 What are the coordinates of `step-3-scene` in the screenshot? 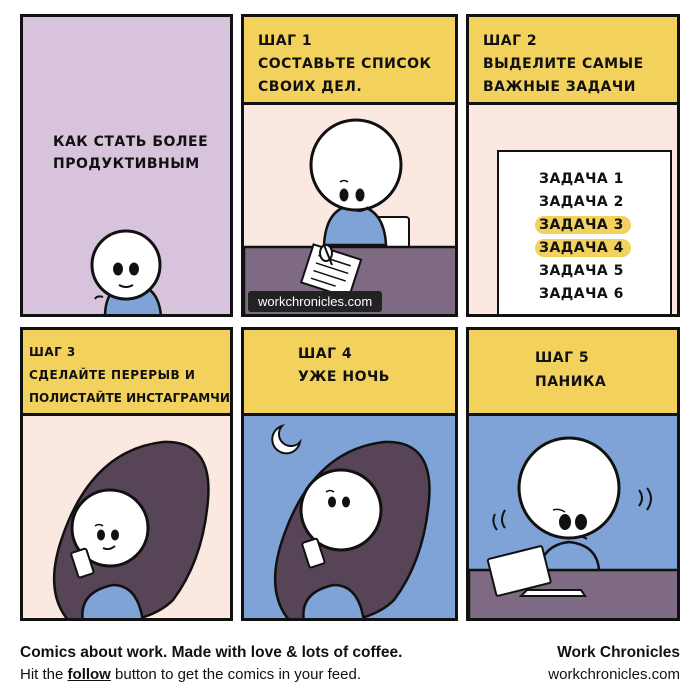 It's located at (131, 529).